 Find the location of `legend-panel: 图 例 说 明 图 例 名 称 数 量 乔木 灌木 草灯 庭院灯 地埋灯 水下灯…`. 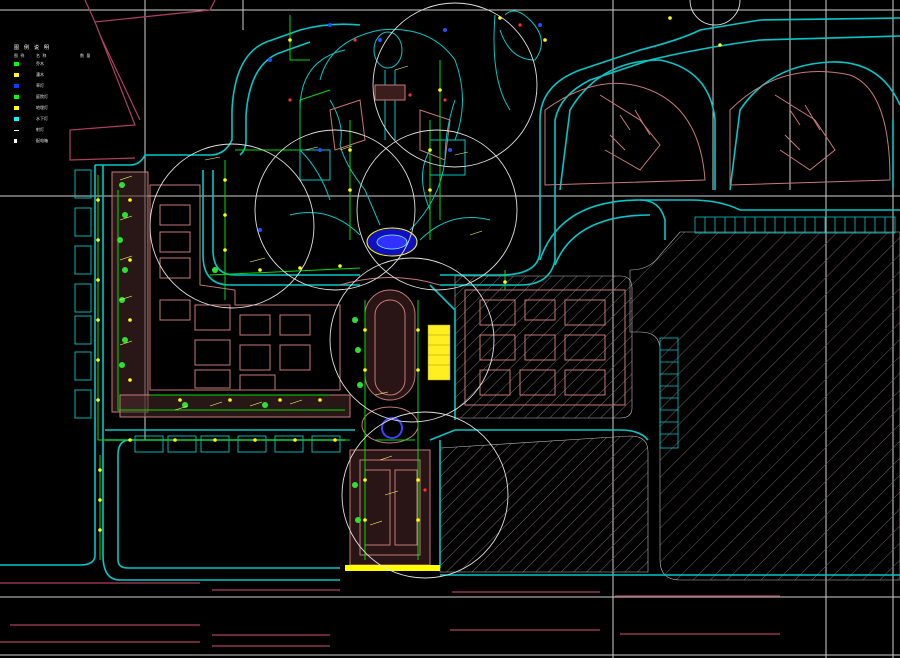

legend-panel: 图 例 说 明 图 例 名 称 数 量 乔木 灌木 草灯 庭院灯 地埋灯 水下灯… is located at coordinates (60, 96).